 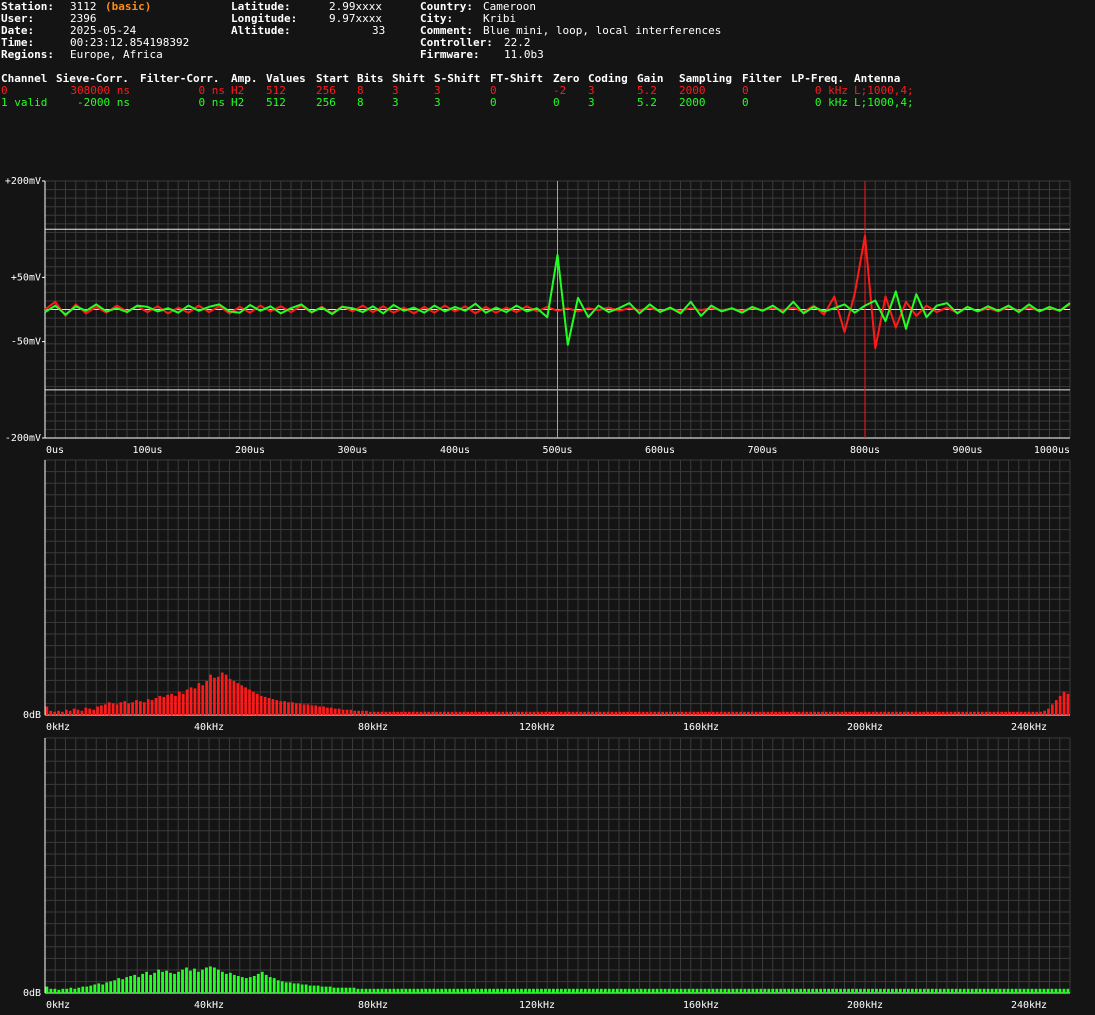 What do you see at coordinates (701, 727) in the screenshot?
I see `spectrum-channel-0-x-tick-label: 160kHz` at bounding box center [701, 727].